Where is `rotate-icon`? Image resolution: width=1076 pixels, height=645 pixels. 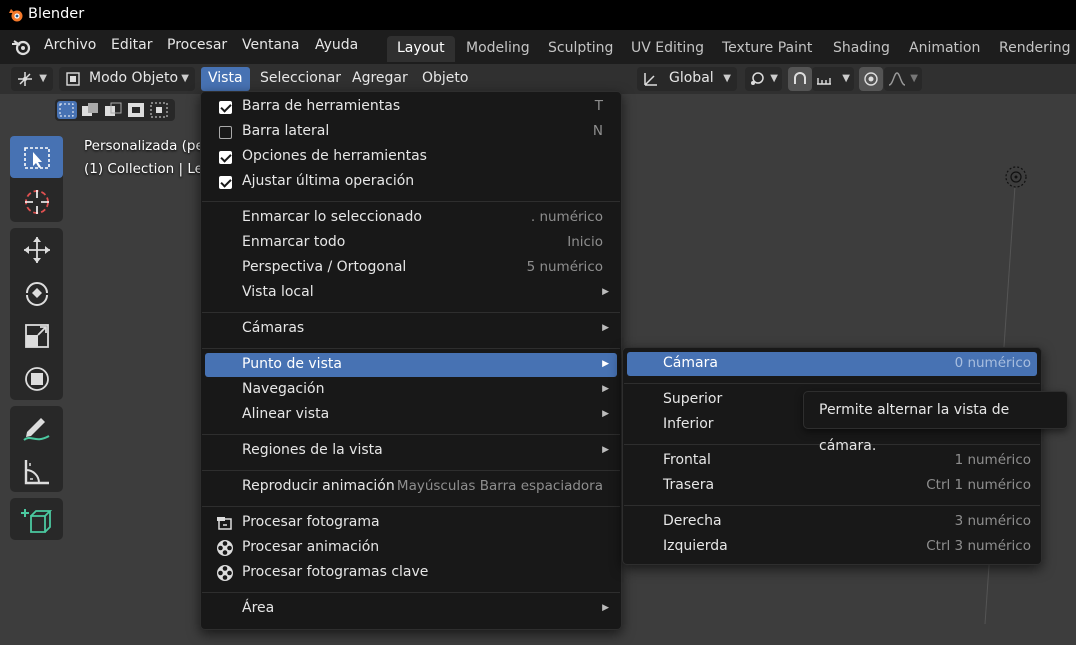
rotate-icon is located at coordinates (37, 294).